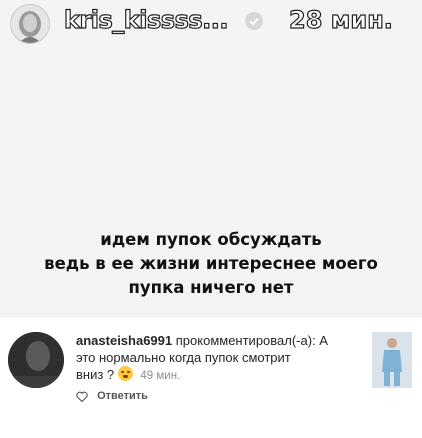 Image resolution: width=422 pixels, height=438 pixels. I want to click on story-author-avatar, so click(30, 24).